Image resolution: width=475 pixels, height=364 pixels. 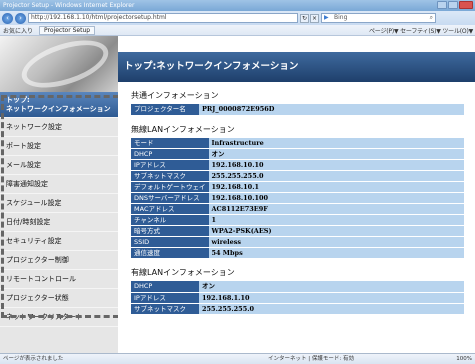 I want to click on window-controls, so click(x=455, y=5).